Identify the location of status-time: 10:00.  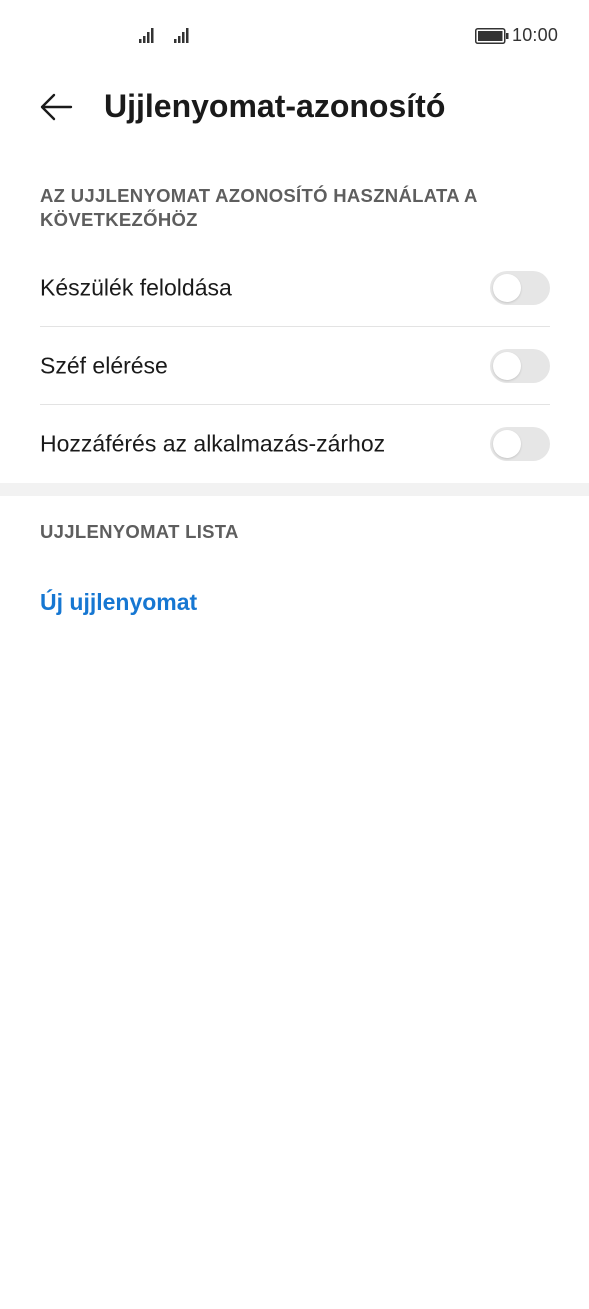
(535, 35).